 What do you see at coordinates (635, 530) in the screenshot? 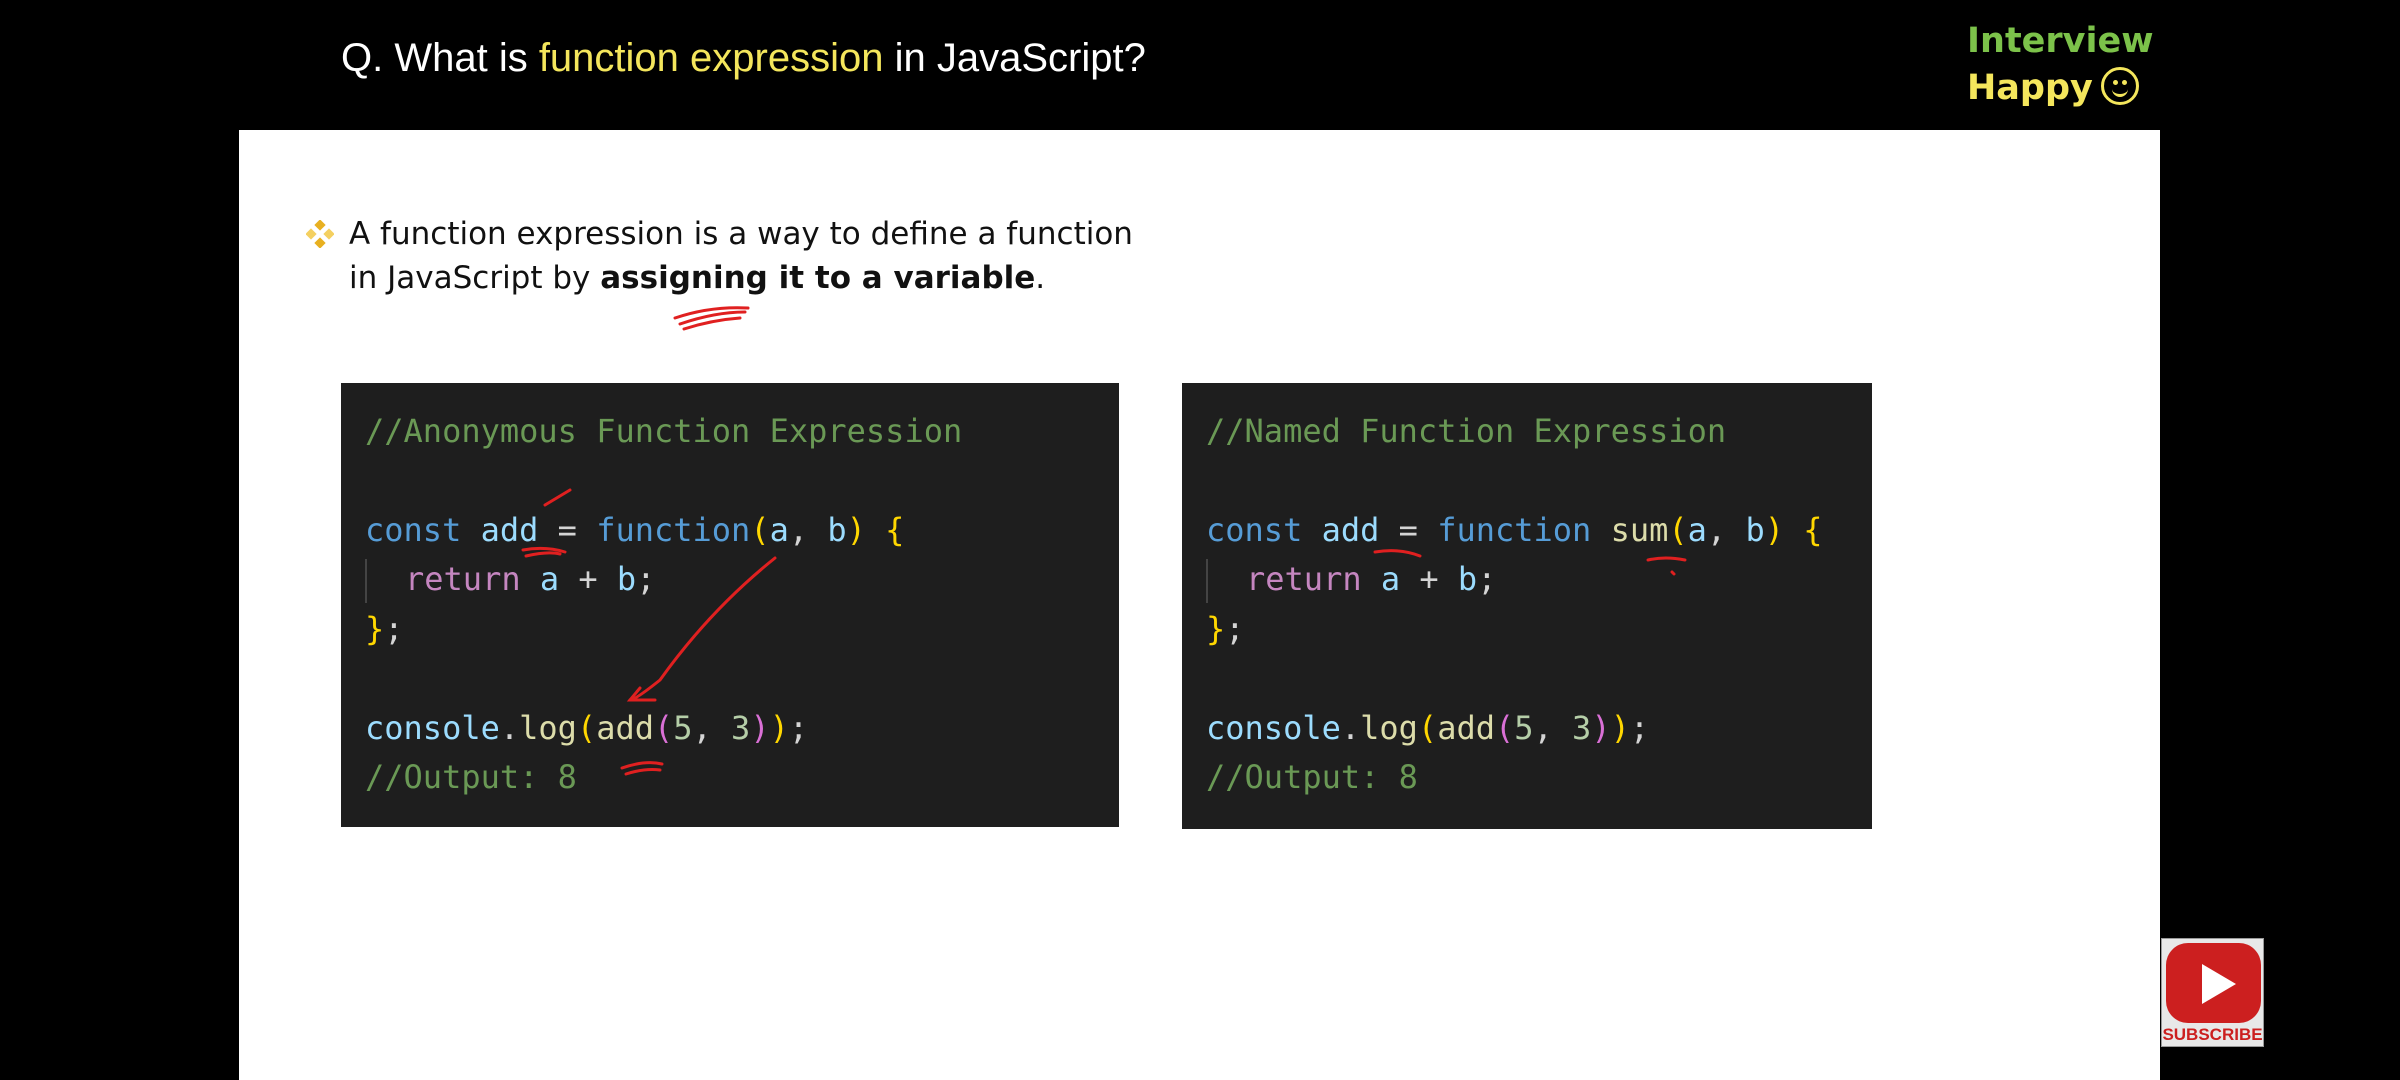
I see `code-line-declaration: const add = function(a, b) {` at bounding box center [635, 530].